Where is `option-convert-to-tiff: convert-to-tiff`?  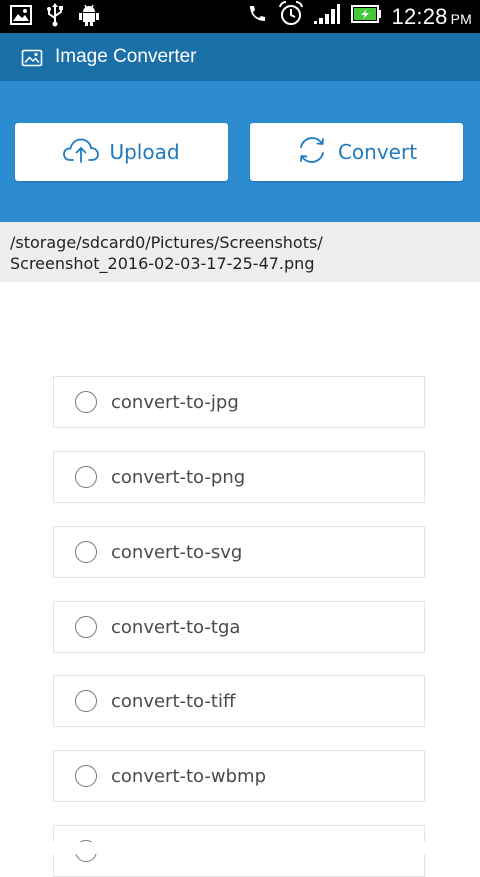 option-convert-to-tiff: convert-to-tiff is located at coordinates (239, 701).